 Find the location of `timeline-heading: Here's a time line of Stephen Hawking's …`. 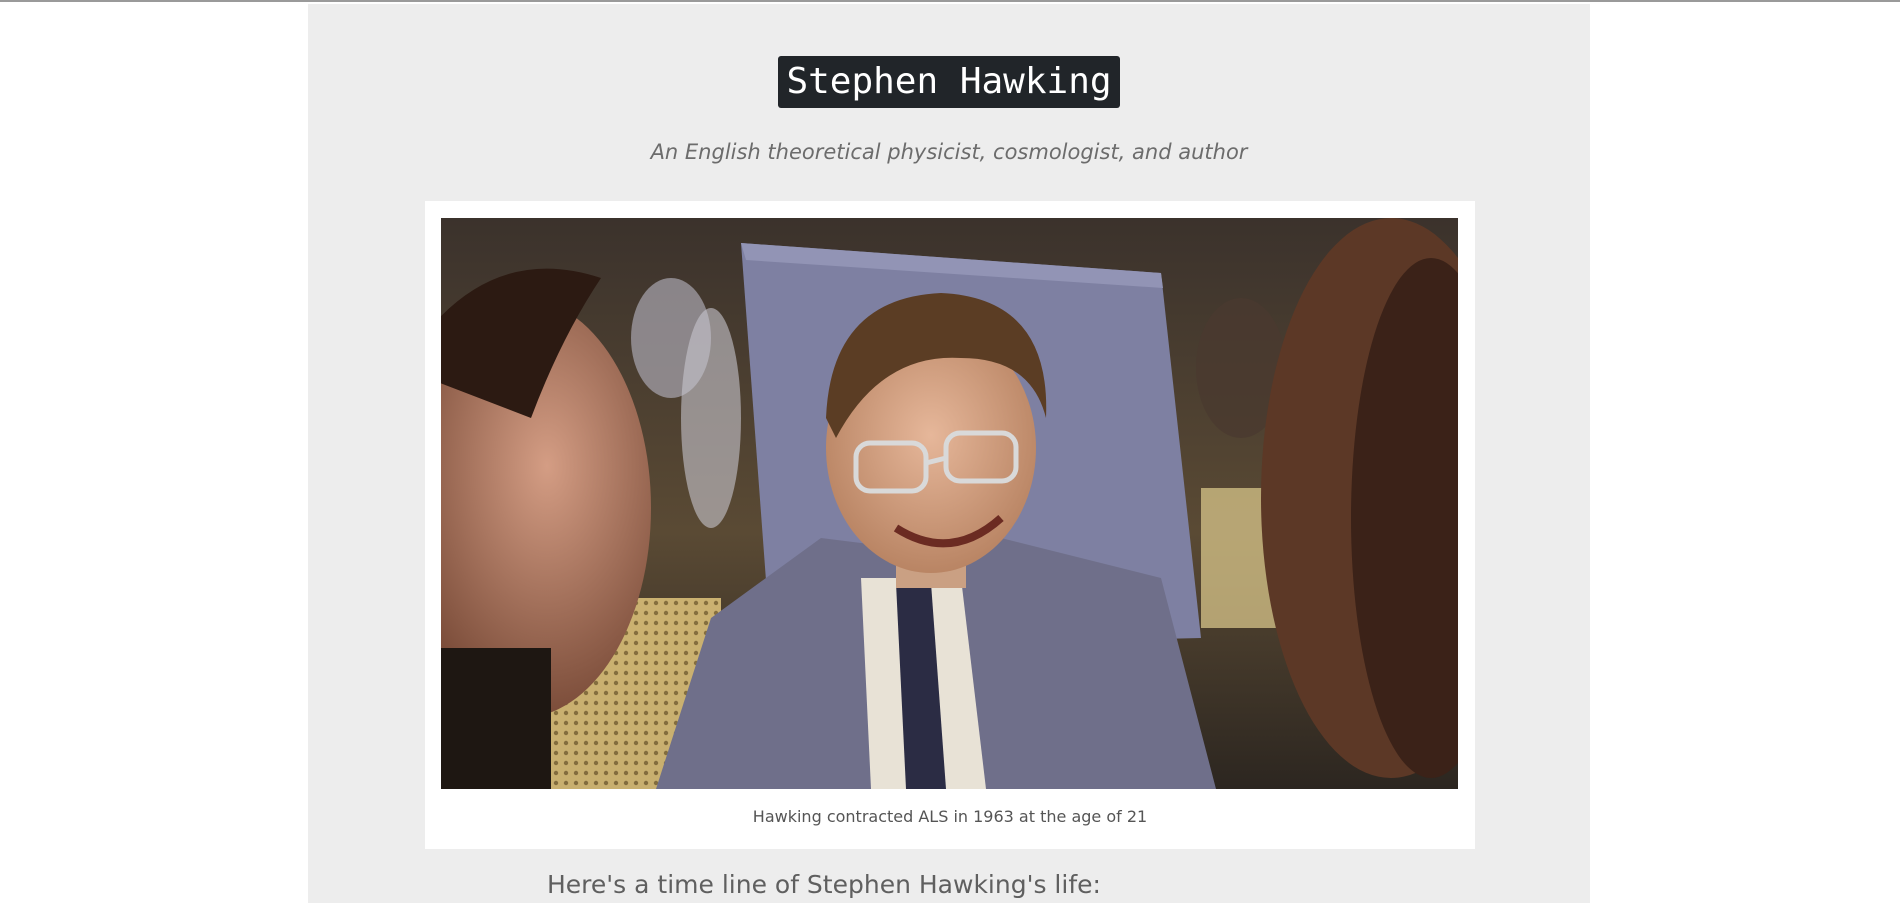

timeline-heading: Here's a time line of Stephen Hawking's … is located at coordinates (824, 884).